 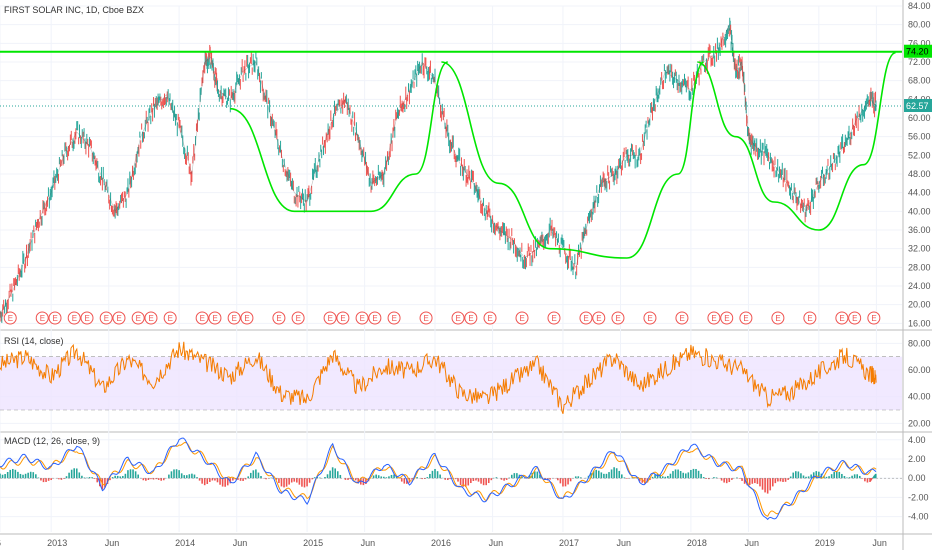 What do you see at coordinates (57, 543) in the screenshot?
I see `x-tick-label: 2013` at bounding box center [57, 543].